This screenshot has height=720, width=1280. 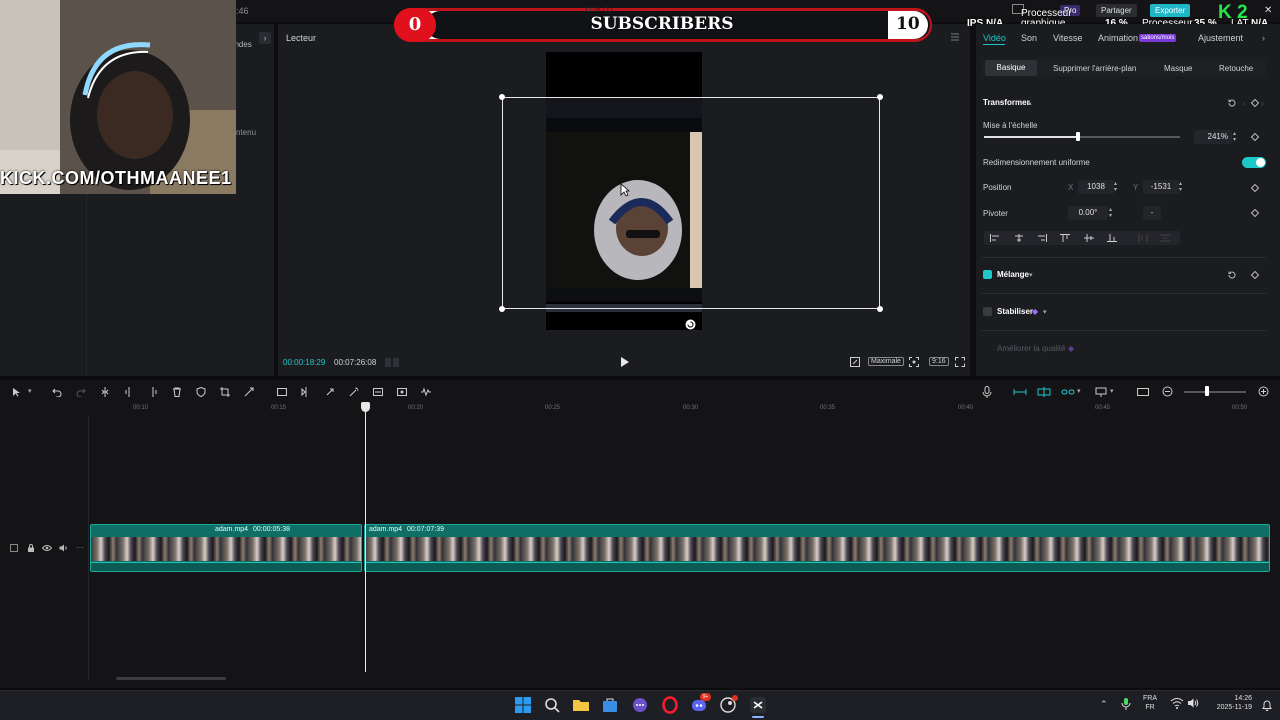 I want to click on subtab-basic: Basique, so click(x=1011, y=68).